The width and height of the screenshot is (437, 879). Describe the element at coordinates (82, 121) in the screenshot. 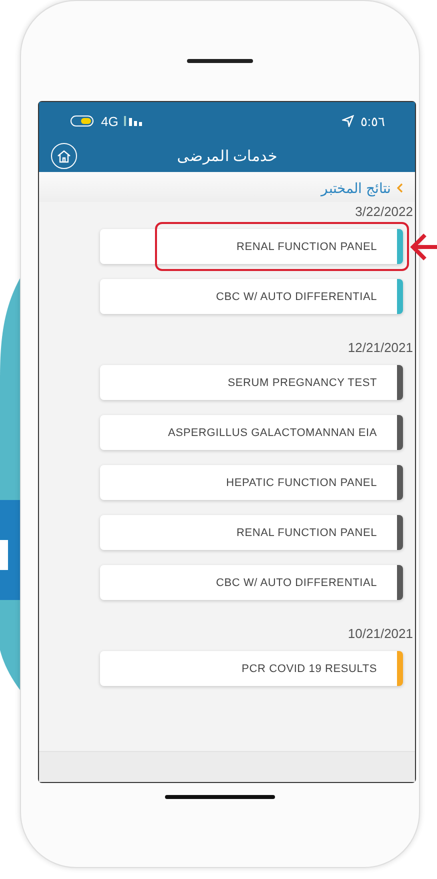

I see `battery-icon` at that location.